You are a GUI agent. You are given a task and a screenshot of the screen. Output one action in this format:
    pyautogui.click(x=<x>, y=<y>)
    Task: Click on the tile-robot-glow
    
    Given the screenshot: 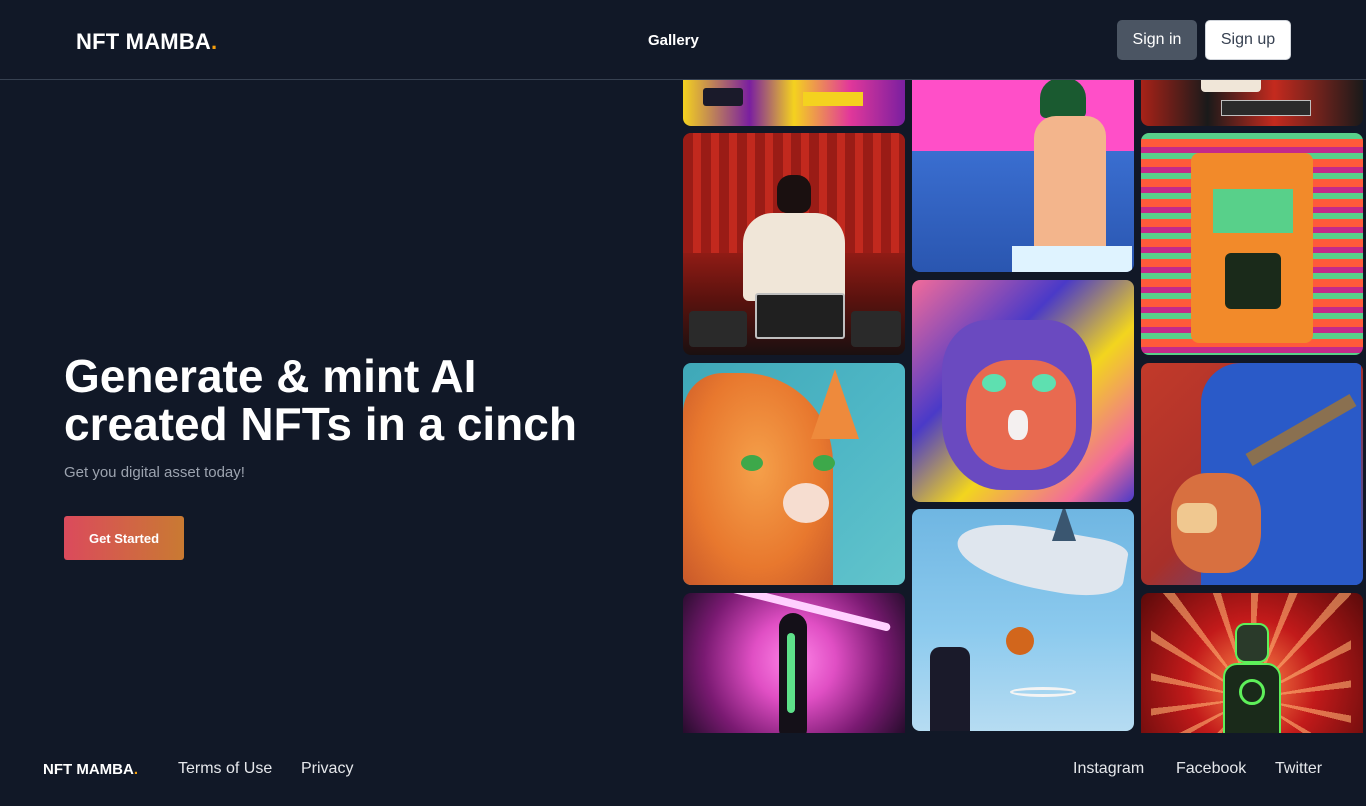 What is the action you would take?
    pyautogui.click(x=791, y=673)
    